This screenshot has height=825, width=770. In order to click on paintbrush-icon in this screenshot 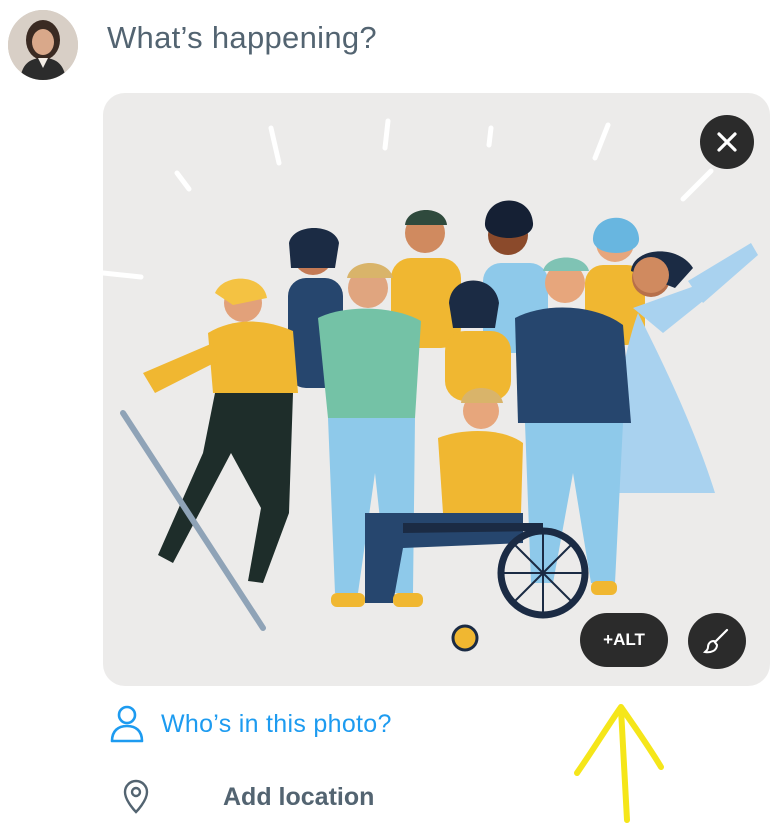, I will do `click(715, 641)`.